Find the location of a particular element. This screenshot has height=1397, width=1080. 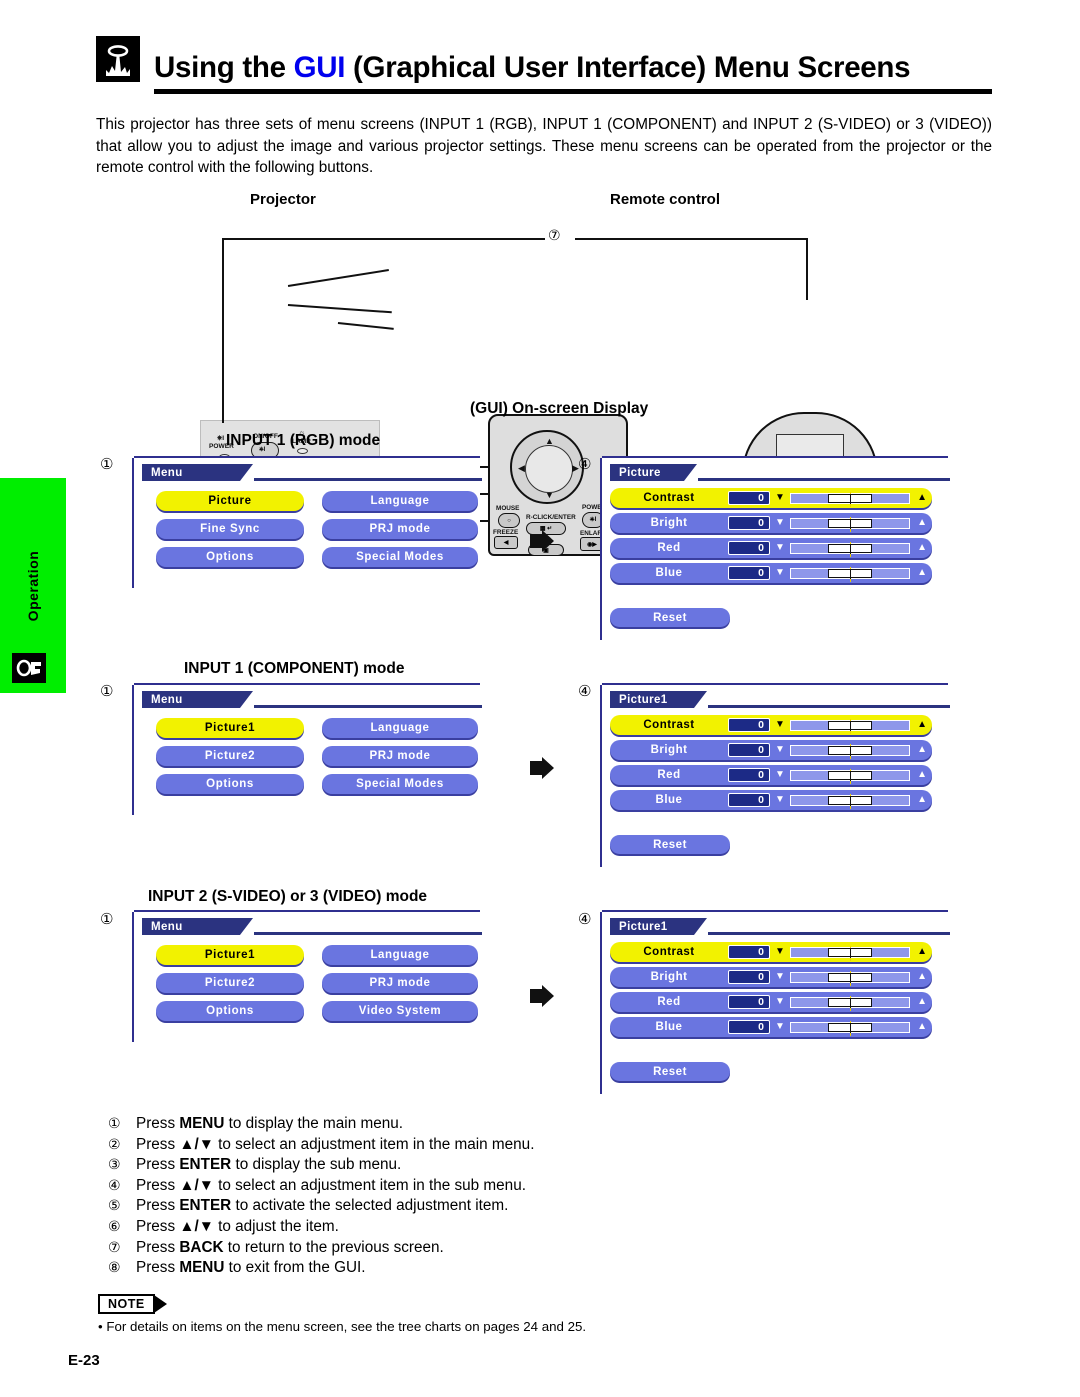

remote-direction-dial: ▲ ▼ ◀ ▶ is located at coordinates (547, 467).